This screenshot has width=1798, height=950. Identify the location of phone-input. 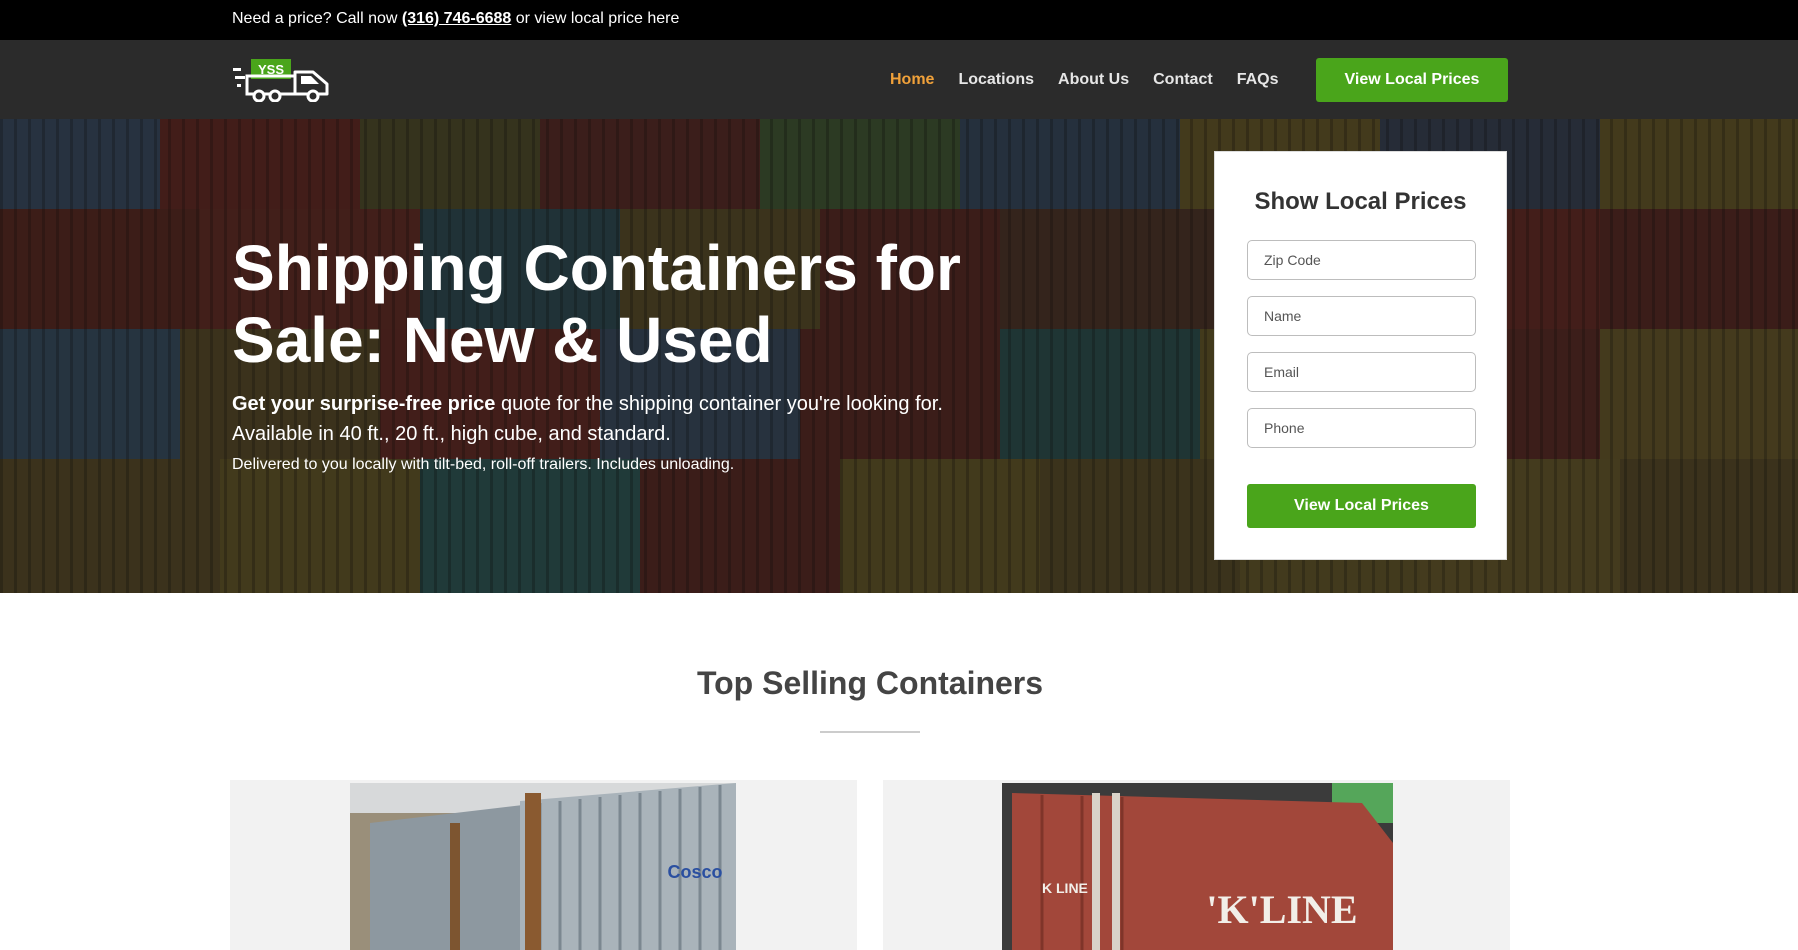
(1361, 428).